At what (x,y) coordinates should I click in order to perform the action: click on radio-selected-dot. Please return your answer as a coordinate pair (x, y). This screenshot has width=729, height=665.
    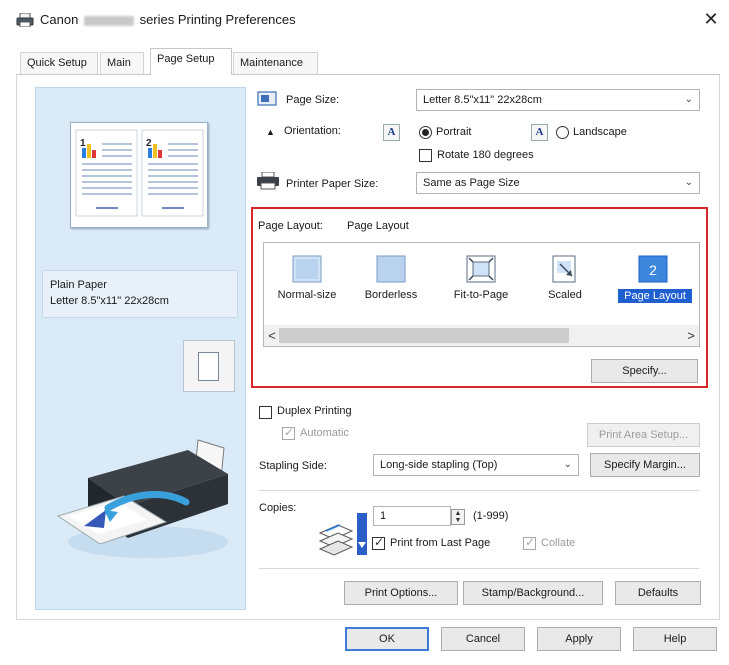
    Looking at the image, I should click on (425, 132).